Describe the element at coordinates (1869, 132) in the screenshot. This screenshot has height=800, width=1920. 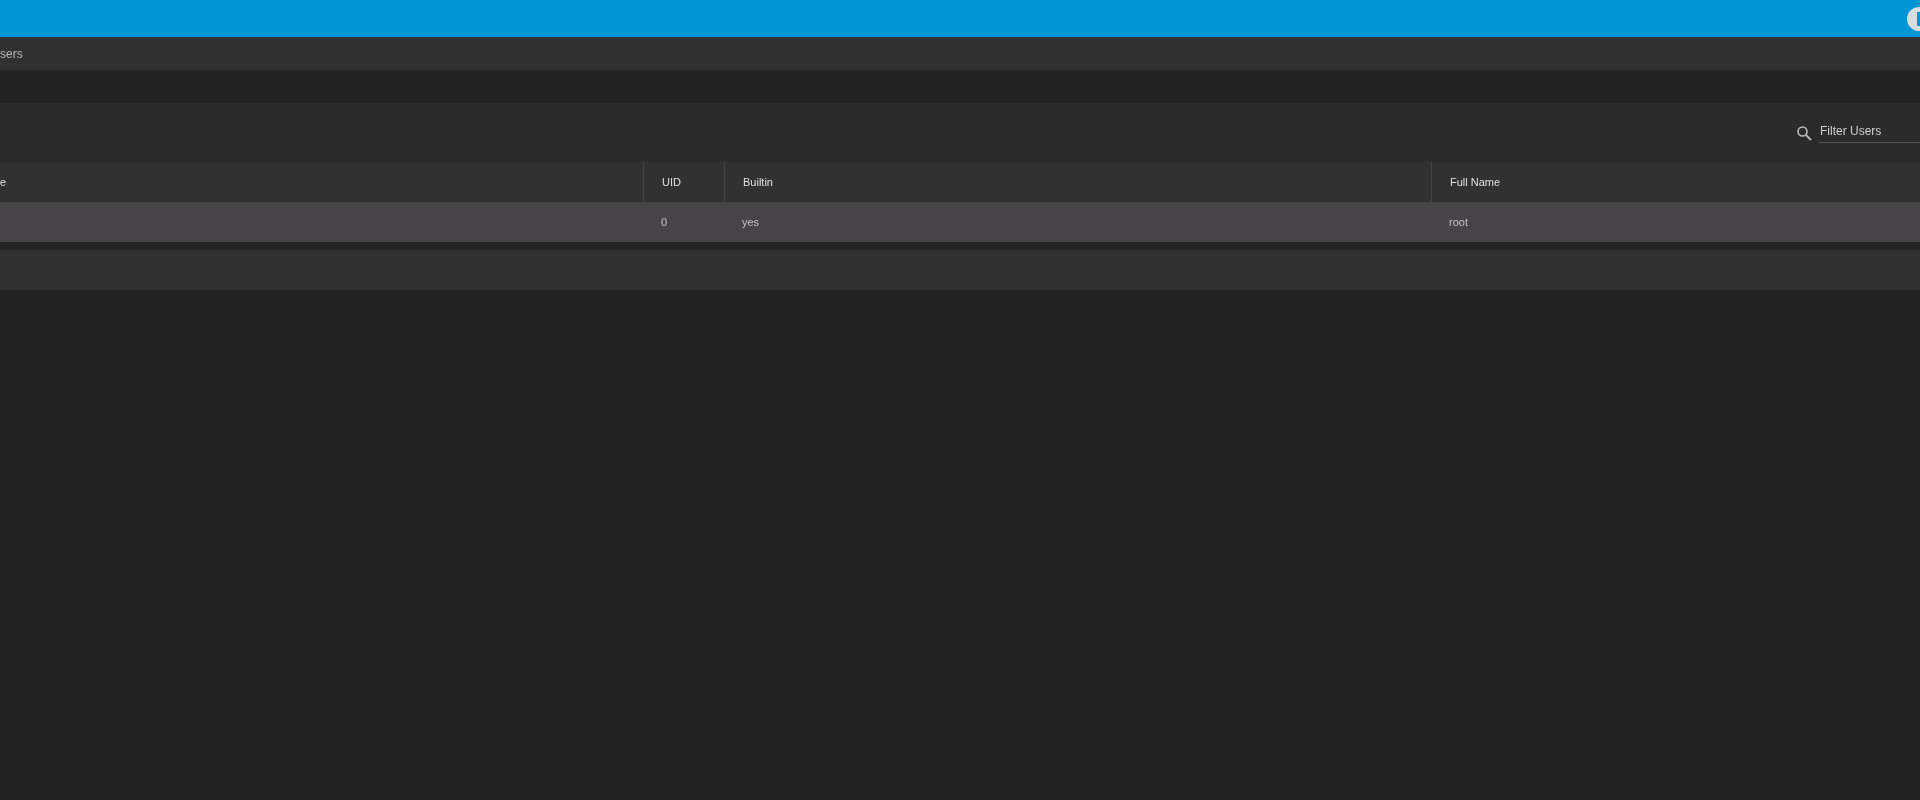
I see `filter-field: Filter Users` at that location.